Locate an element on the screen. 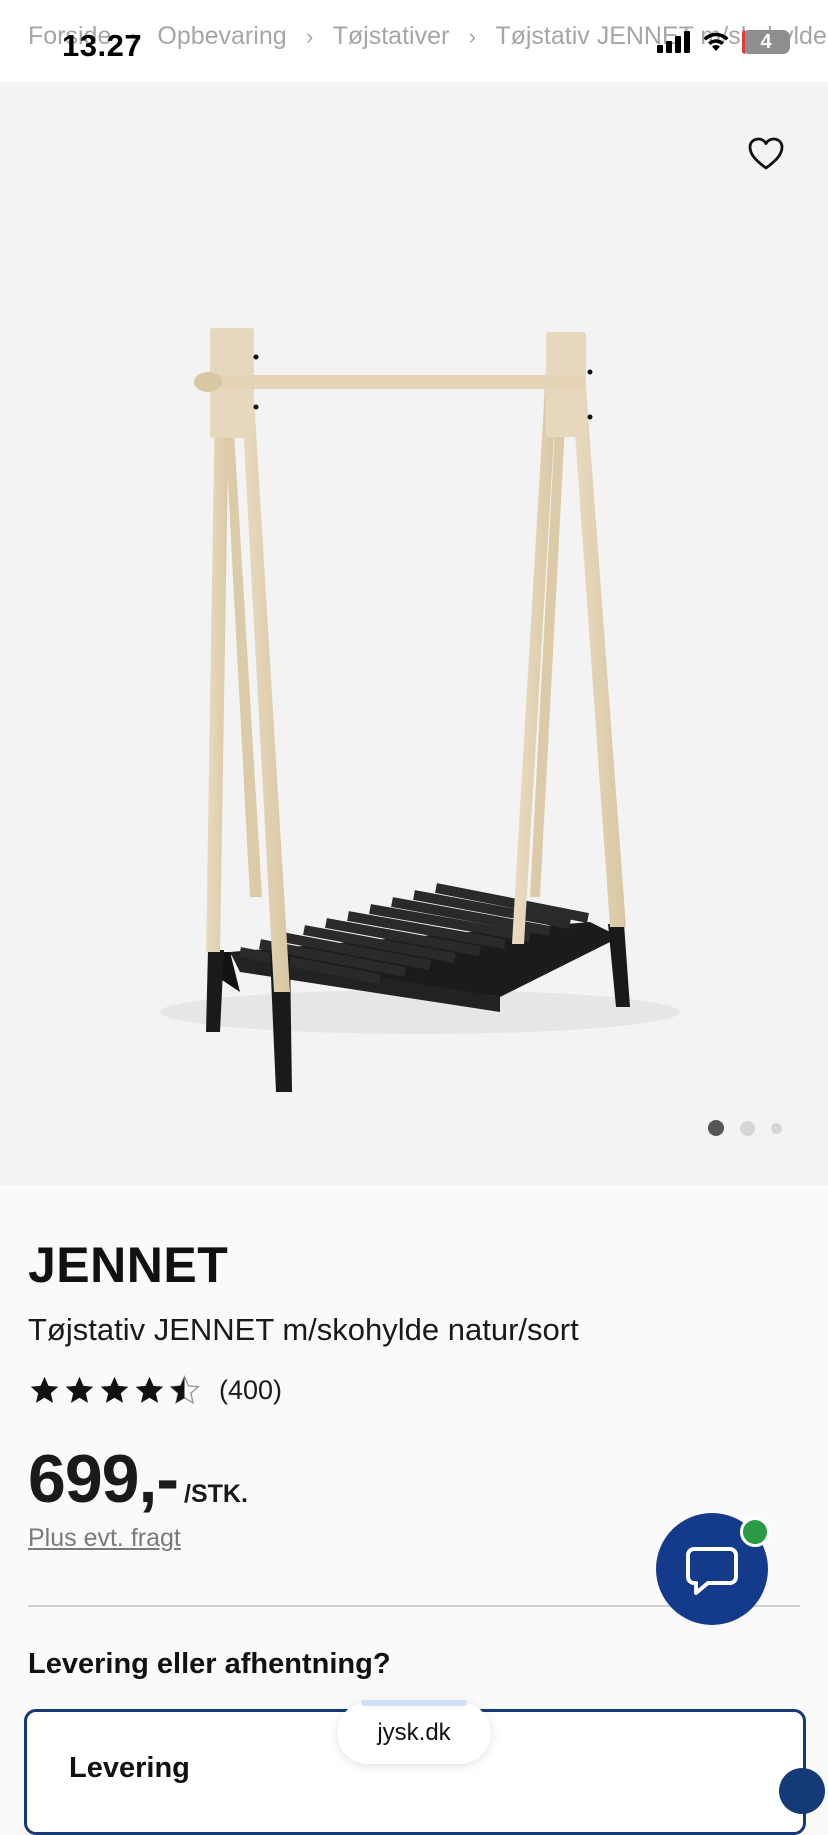 The image size is (828, 1835). cellular-signal-icon is located at coordinates (673, 42).